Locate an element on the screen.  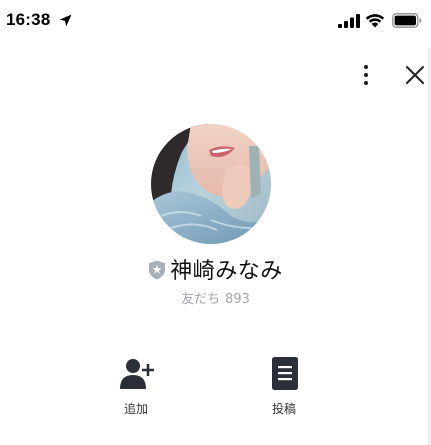
close-button is located at coordinates (415, 75).